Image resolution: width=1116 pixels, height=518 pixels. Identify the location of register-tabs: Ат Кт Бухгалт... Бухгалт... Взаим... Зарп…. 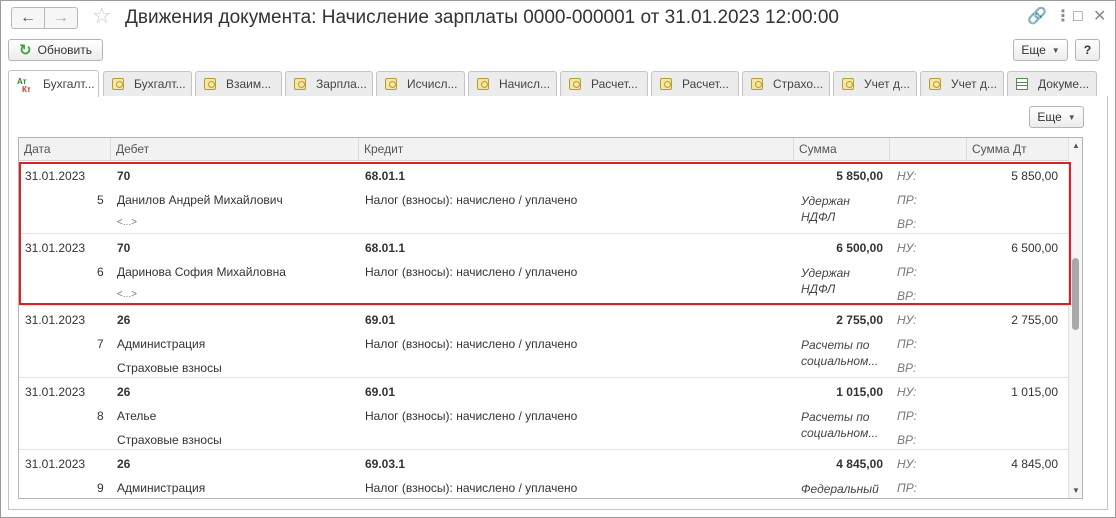
(558, 83).